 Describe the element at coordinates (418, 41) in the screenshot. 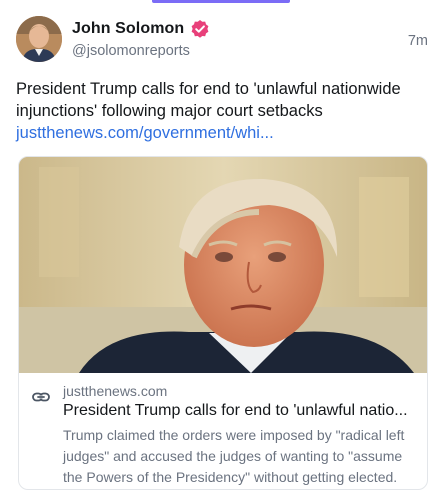

I see `post-timestamp: 7m` at that location.